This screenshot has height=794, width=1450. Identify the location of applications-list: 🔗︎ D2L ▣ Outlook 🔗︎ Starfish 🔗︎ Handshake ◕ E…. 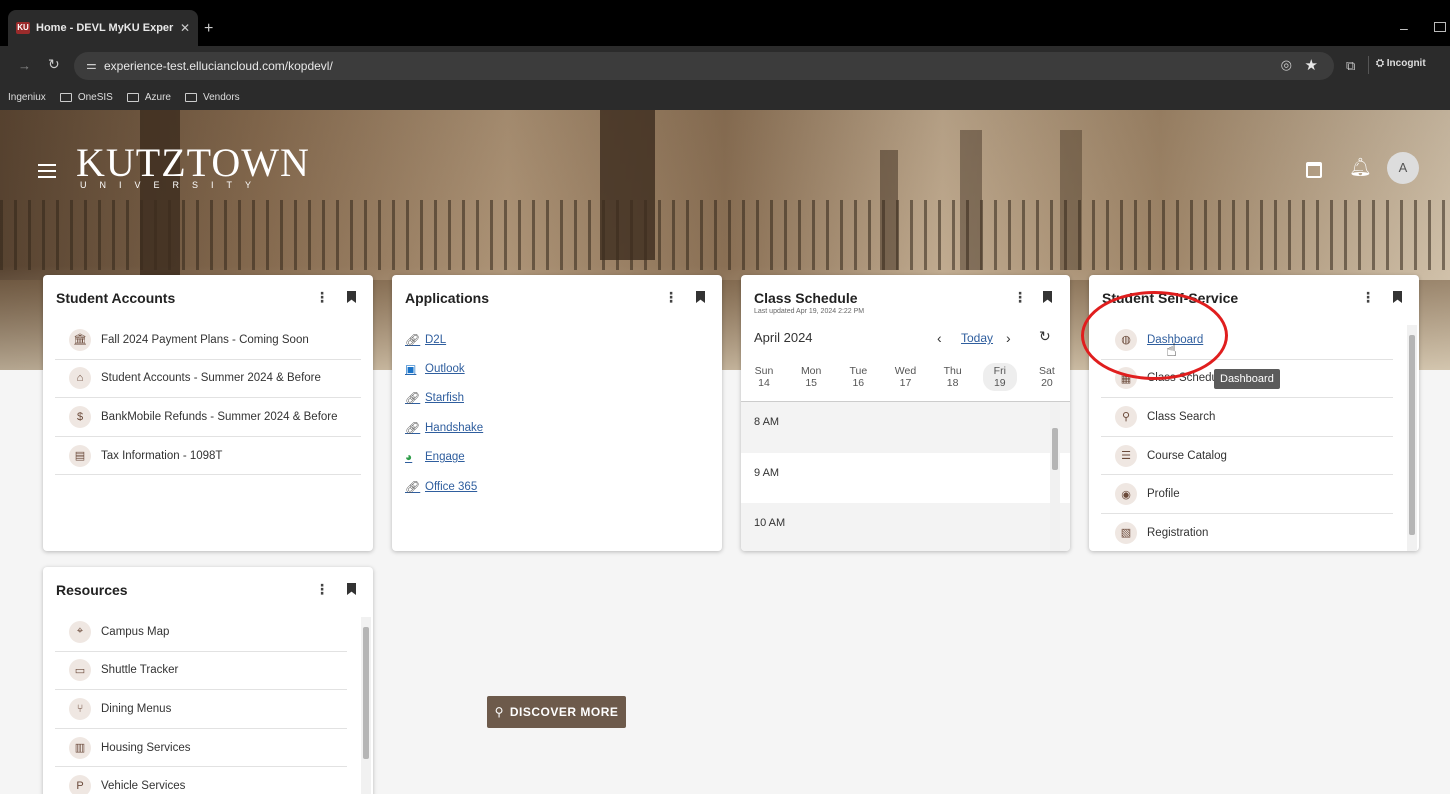
(444, 413).